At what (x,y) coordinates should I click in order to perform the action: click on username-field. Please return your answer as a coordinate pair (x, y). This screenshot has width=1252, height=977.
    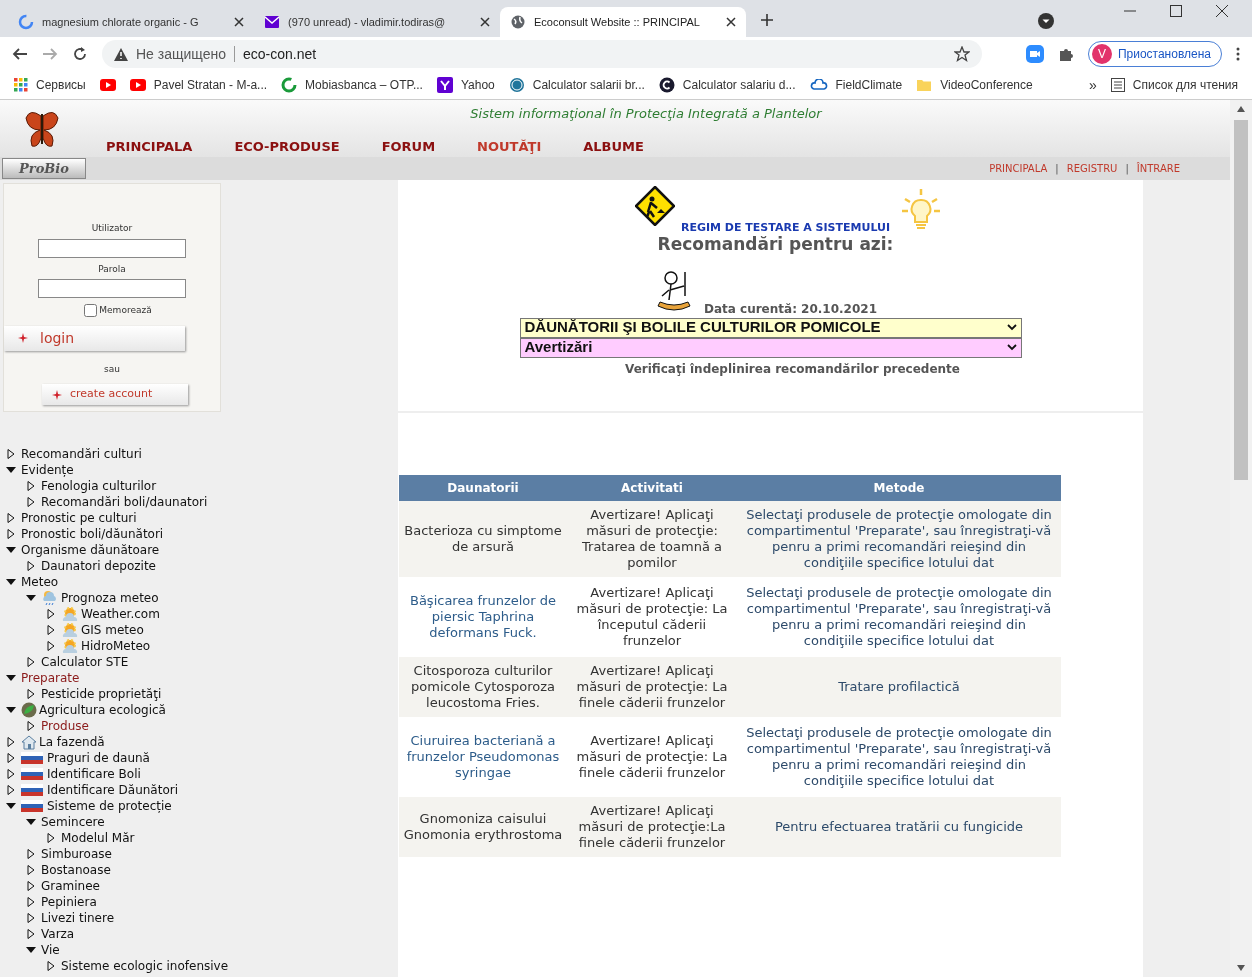
    Looking at the image, I should click on (112, 248).